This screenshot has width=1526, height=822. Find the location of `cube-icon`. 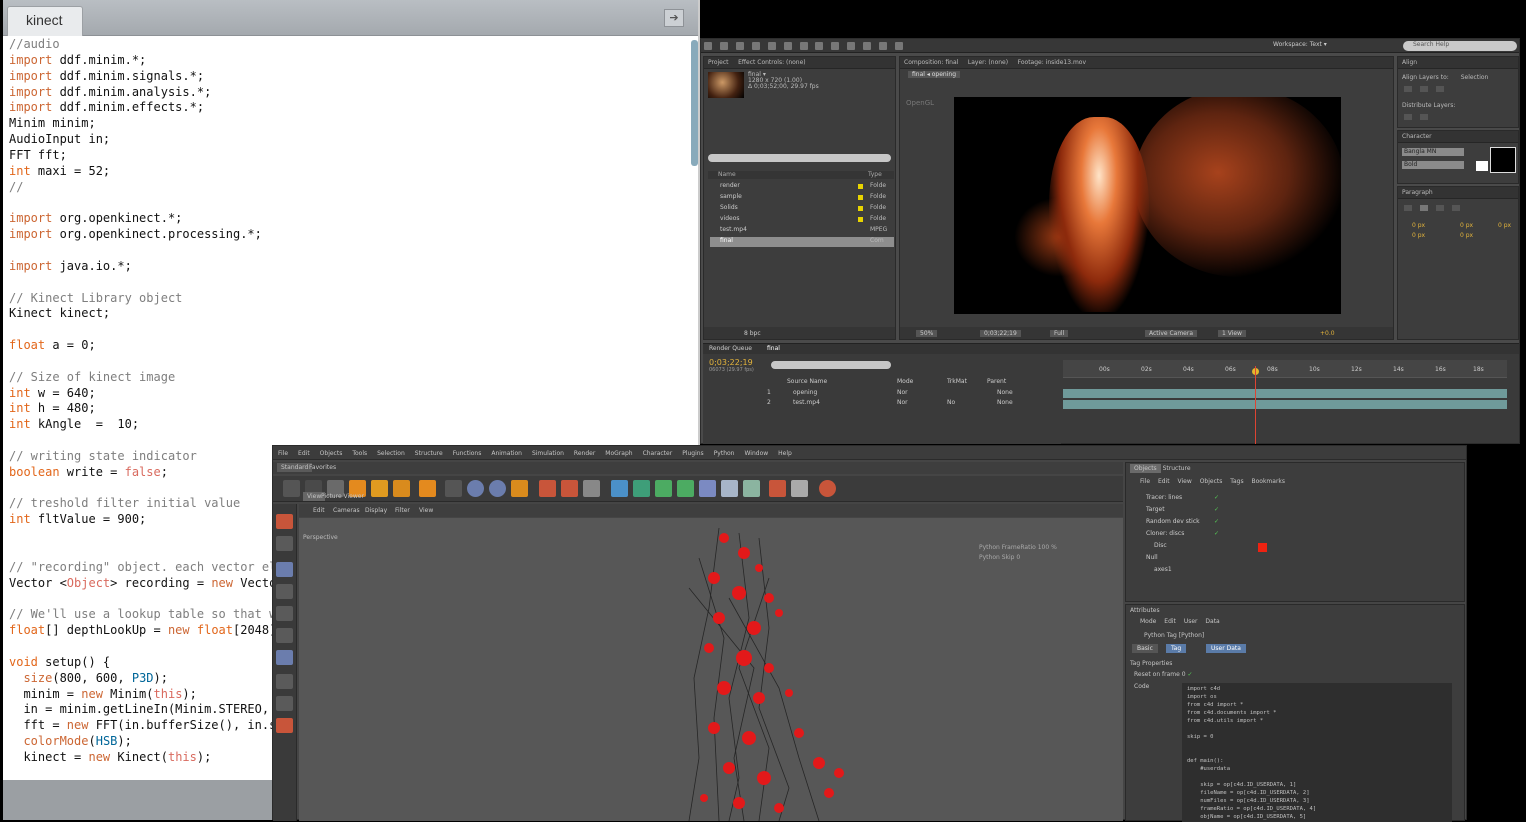

cube-icon is located at coordinates (619, 488).